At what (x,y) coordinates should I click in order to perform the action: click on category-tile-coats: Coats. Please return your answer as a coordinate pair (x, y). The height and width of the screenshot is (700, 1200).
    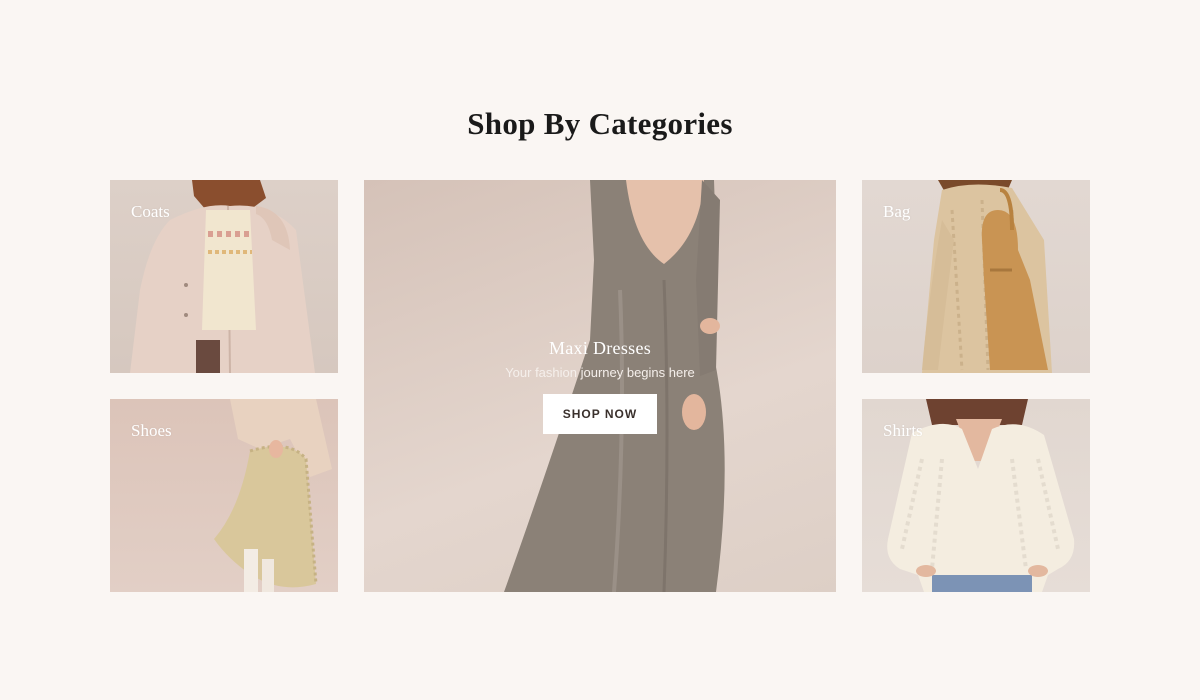
    Looking at the image, I should click on (224, 276).